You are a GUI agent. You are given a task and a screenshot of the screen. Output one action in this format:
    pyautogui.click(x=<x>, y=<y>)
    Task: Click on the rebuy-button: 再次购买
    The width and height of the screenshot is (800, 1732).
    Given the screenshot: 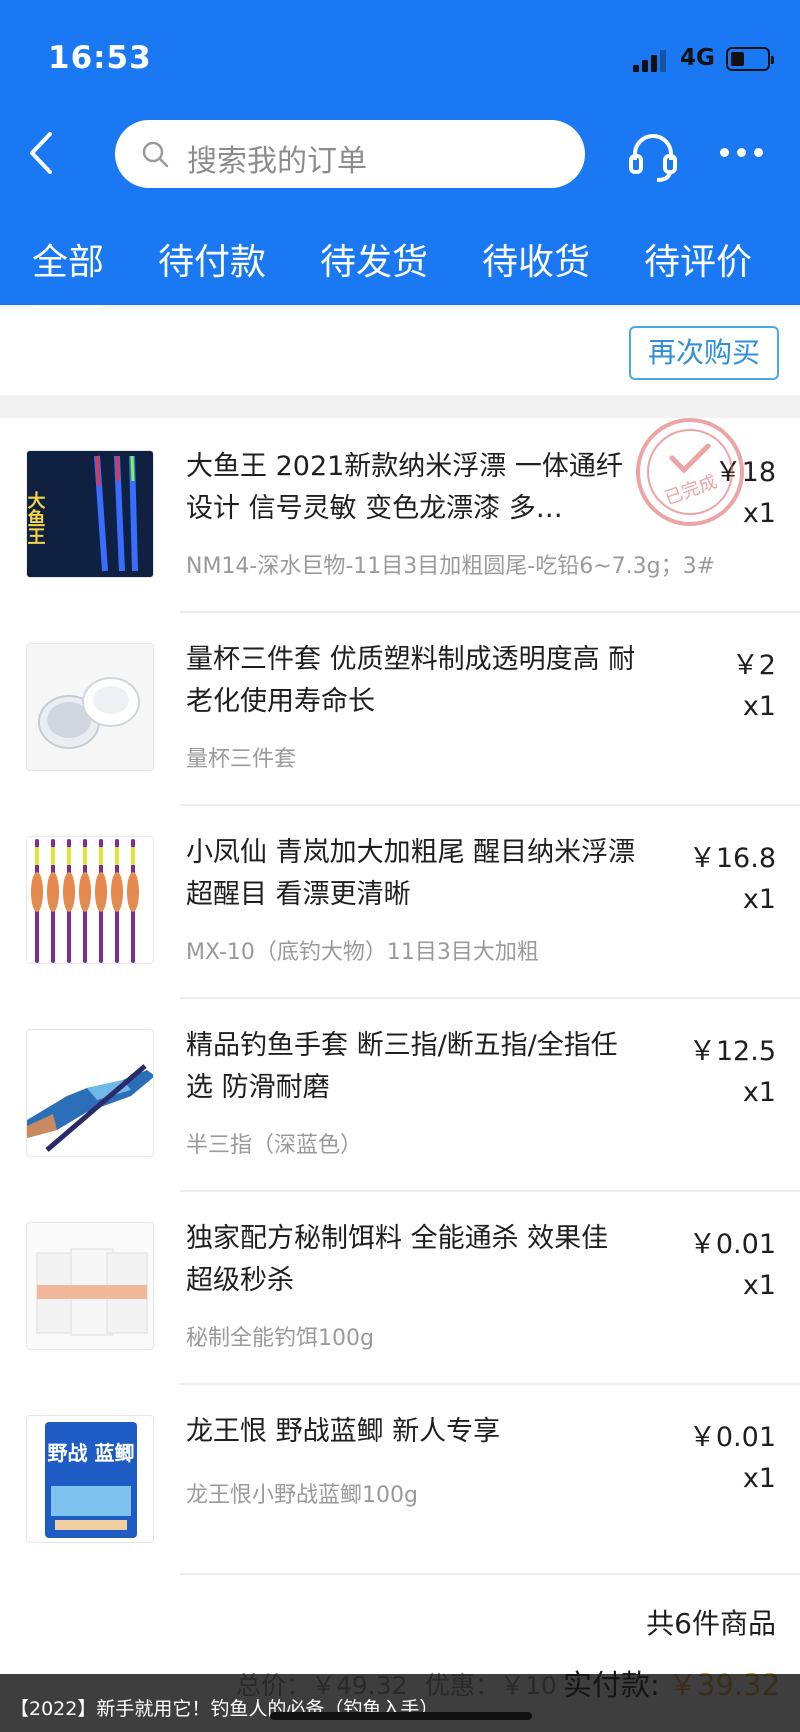 What is the action you would take?
    pyautogui.click(x=704, y=353)
    